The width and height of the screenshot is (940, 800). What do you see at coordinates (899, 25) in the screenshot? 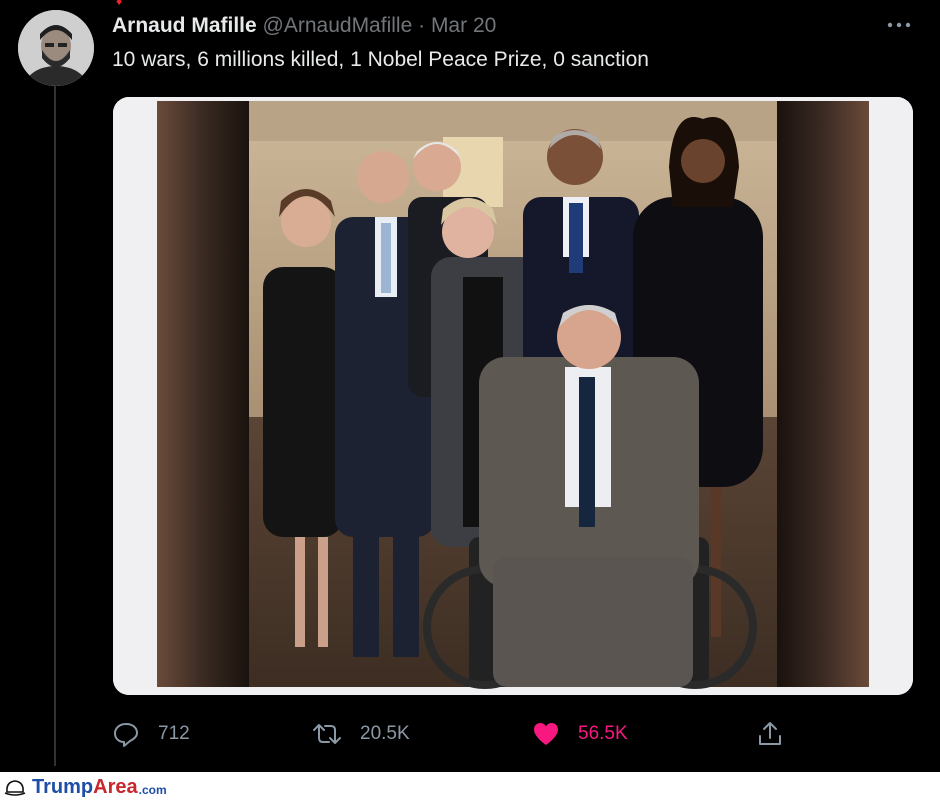
I see `more-icon` at bounding box center [899, 25].